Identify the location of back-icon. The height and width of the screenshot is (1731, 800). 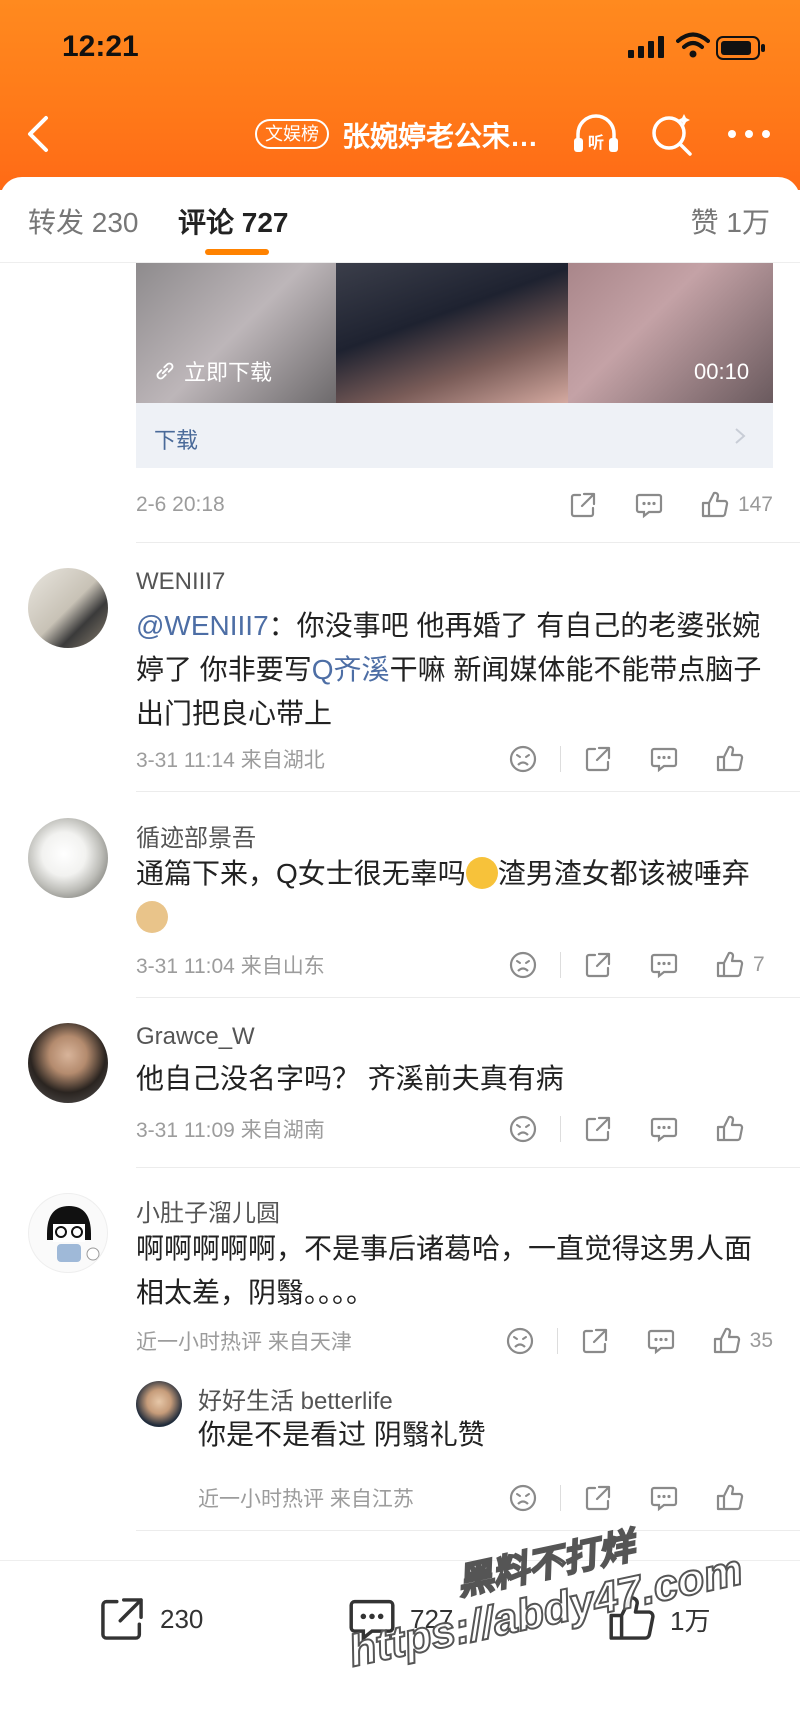
(38, 134).